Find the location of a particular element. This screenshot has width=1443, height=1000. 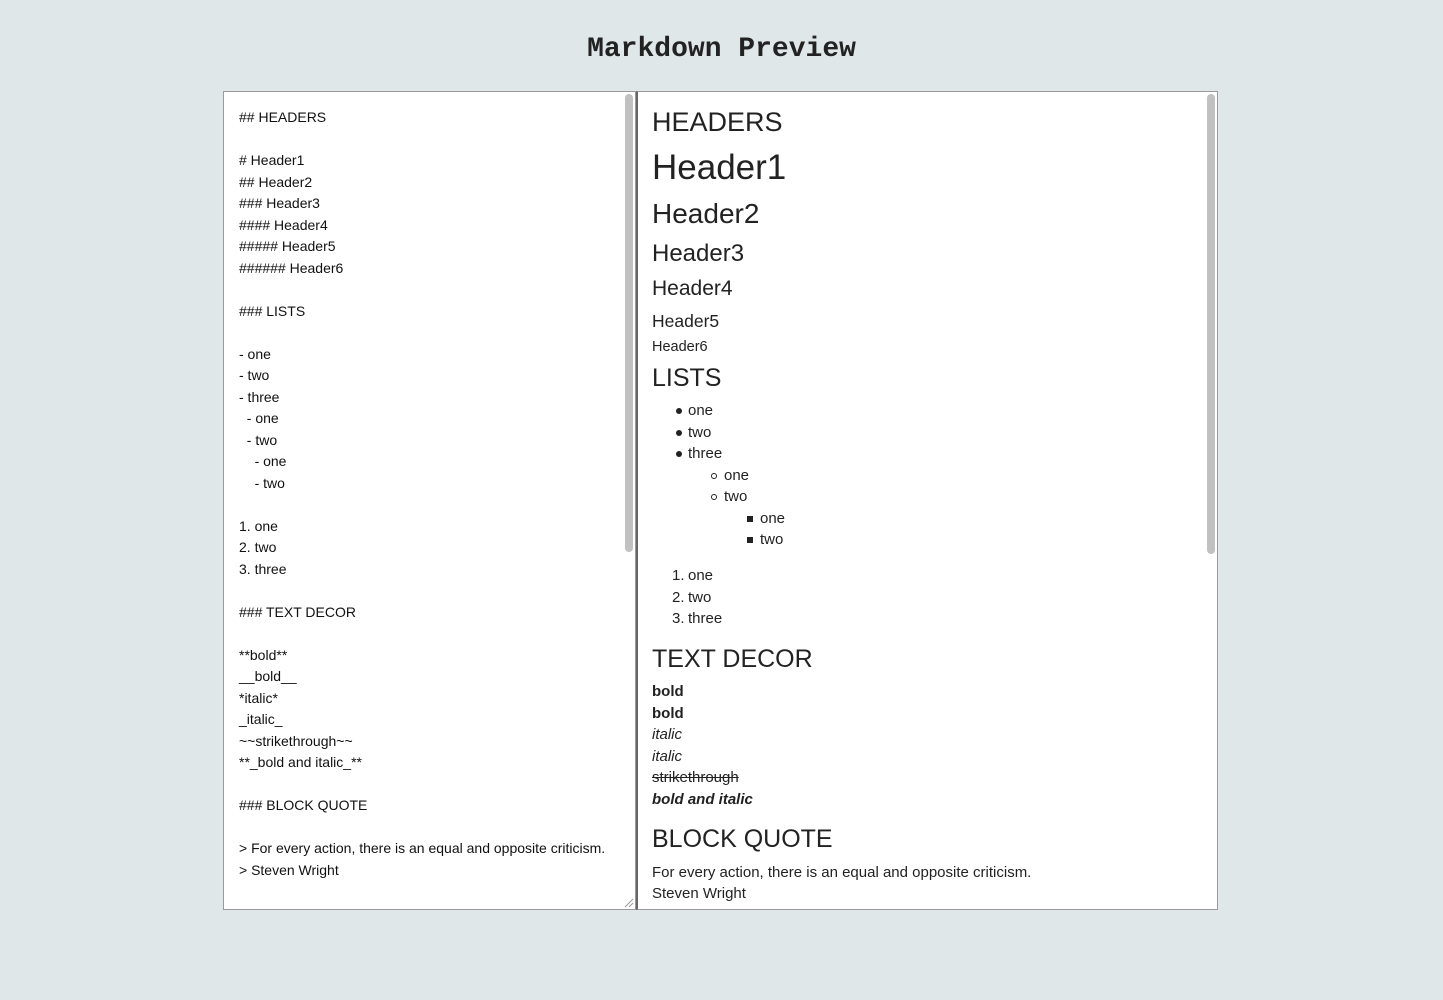

preview-header5: Header5 is located at coordinates (686, 321).